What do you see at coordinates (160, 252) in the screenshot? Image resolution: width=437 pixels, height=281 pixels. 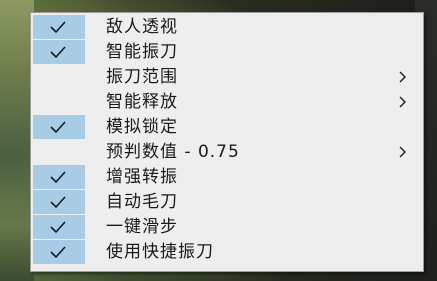 I see `menu-item-label: 使用快捷振刀` at bounding box center [160, 252].